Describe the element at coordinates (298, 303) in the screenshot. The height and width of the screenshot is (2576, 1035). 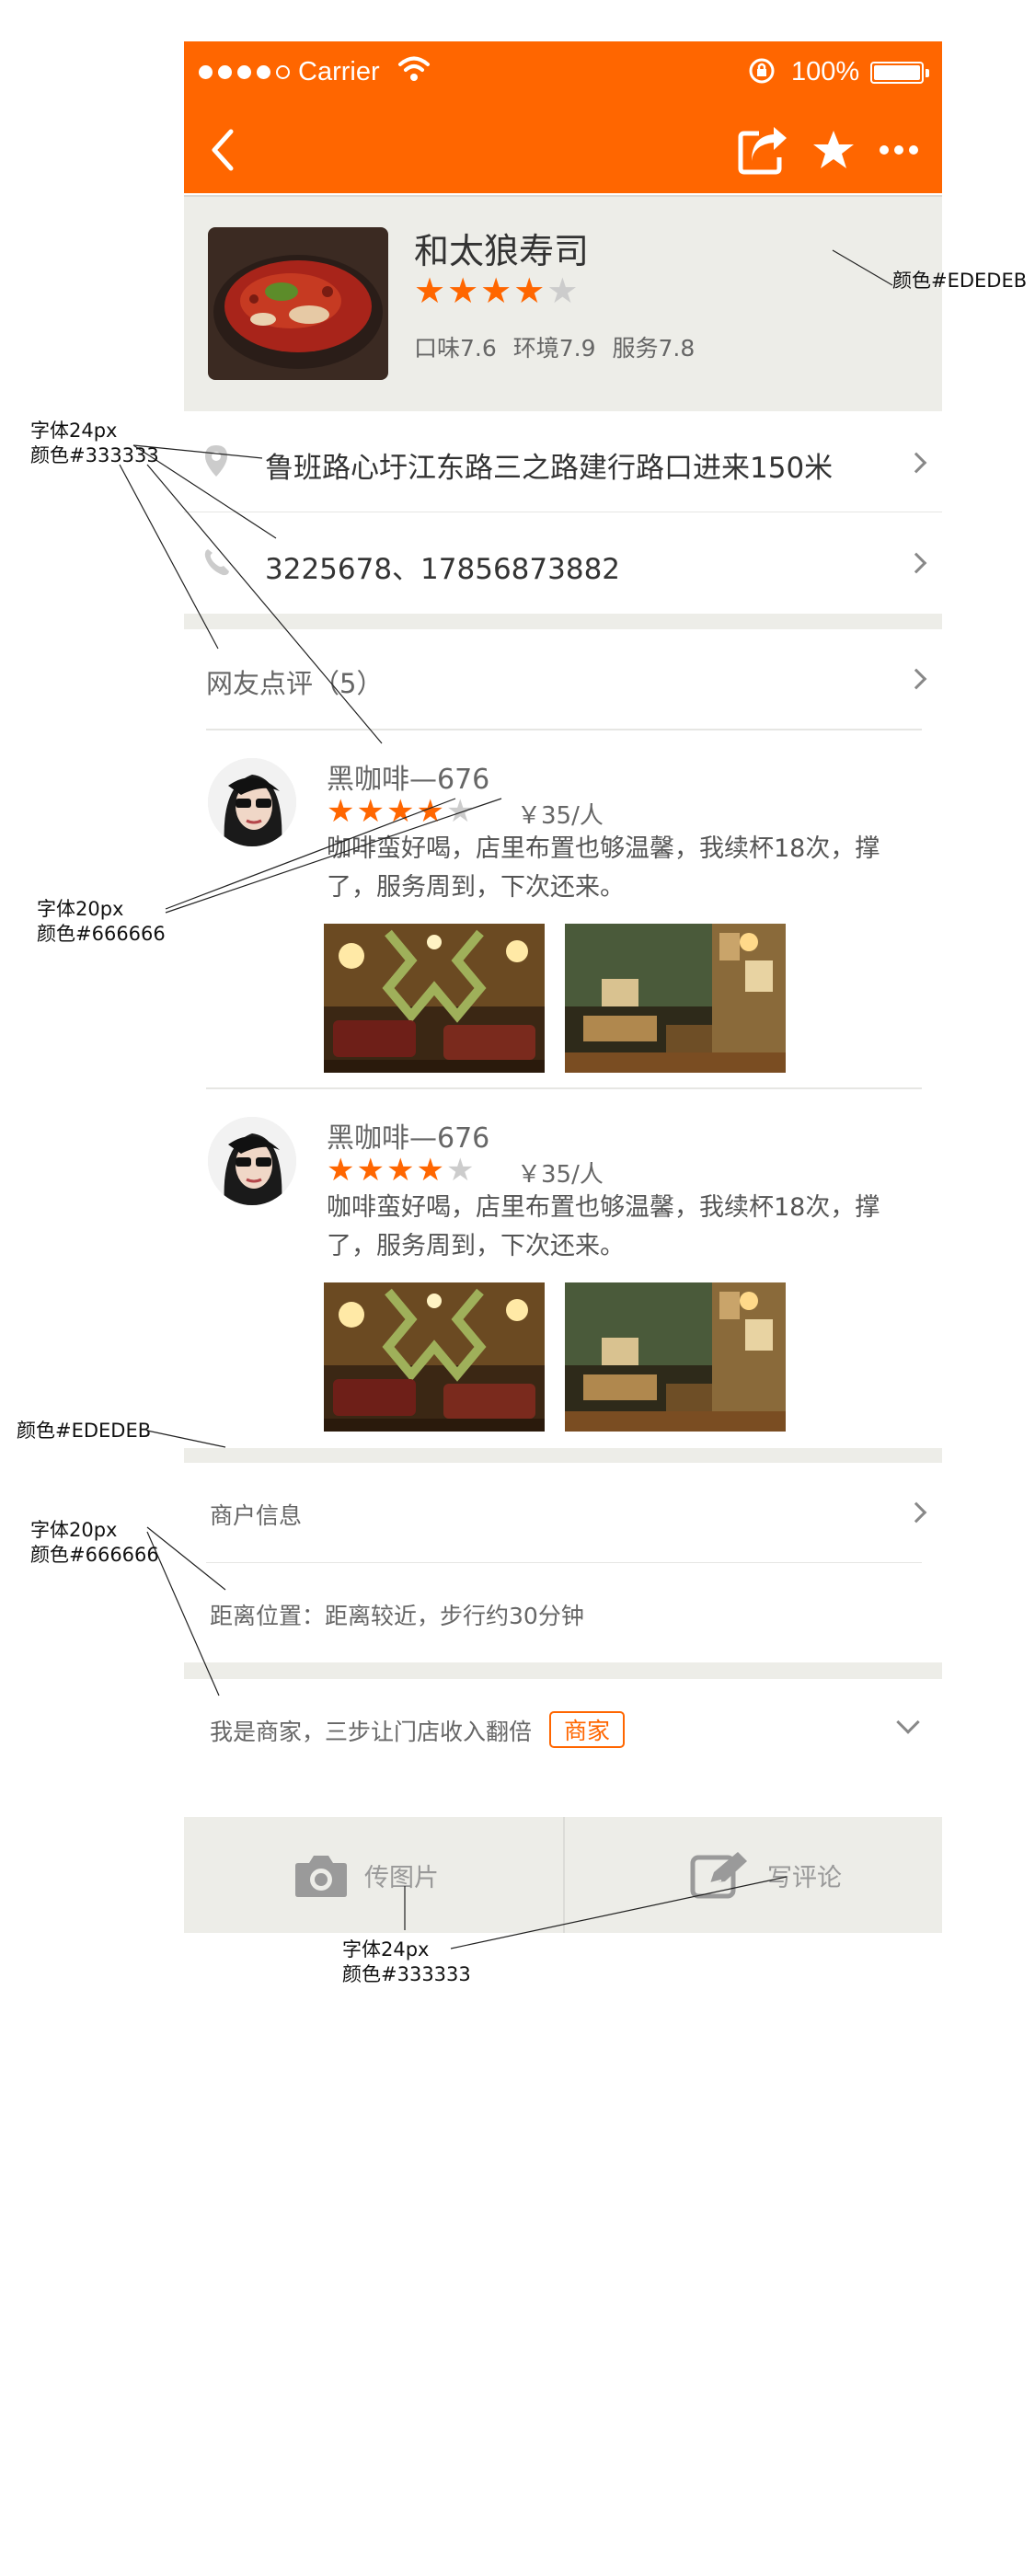
I see `shop-photo` at that location.